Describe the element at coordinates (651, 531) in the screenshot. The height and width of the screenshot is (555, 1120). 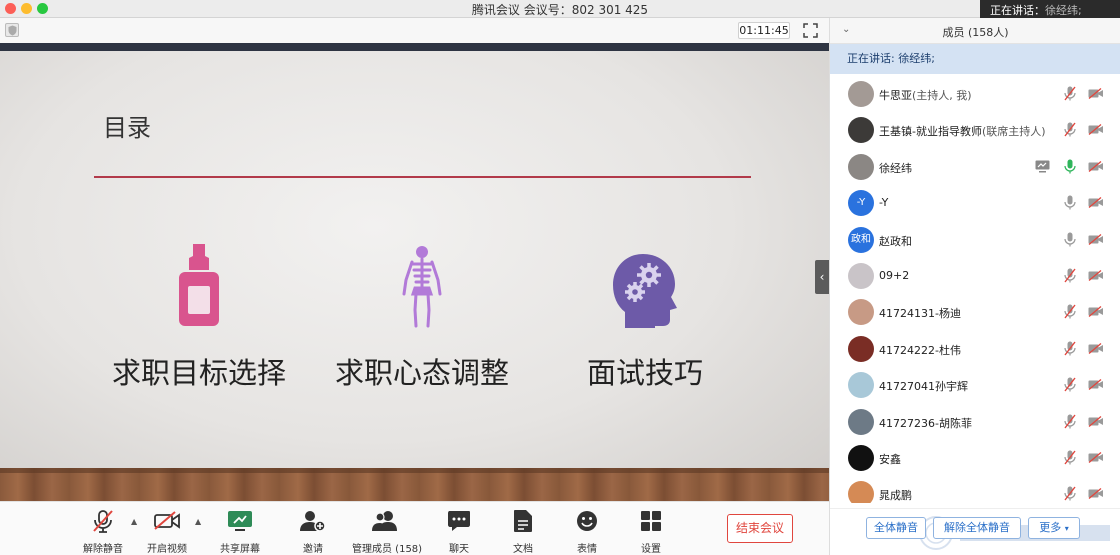
I see `settings-button: 设置` at that location.